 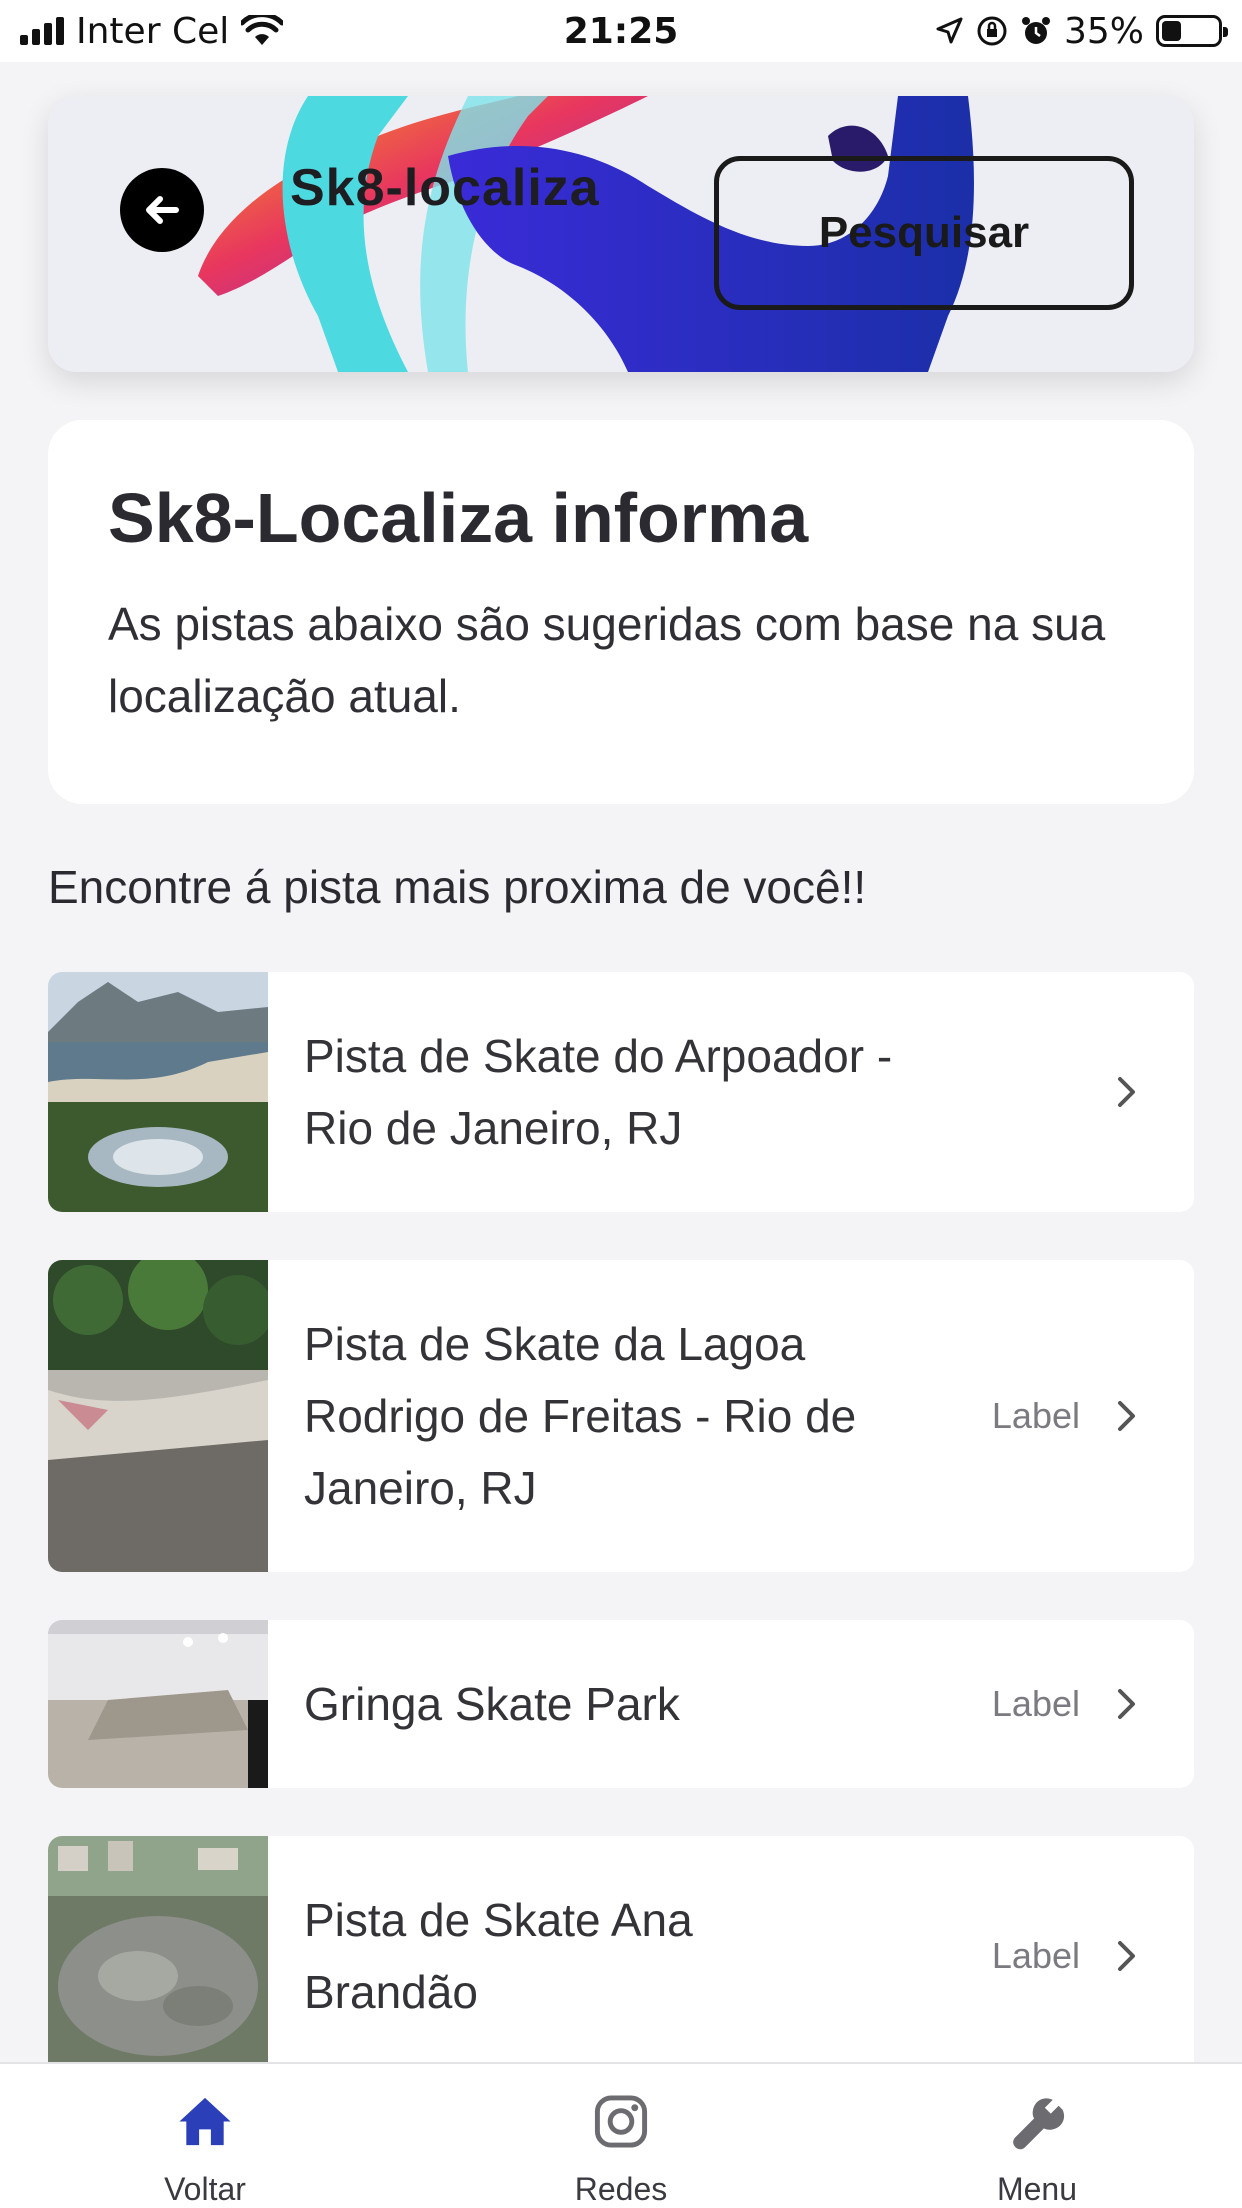 I want to click on bottom-tab-bar: Voltar Redes Menu, so click(x=621, y=2135).